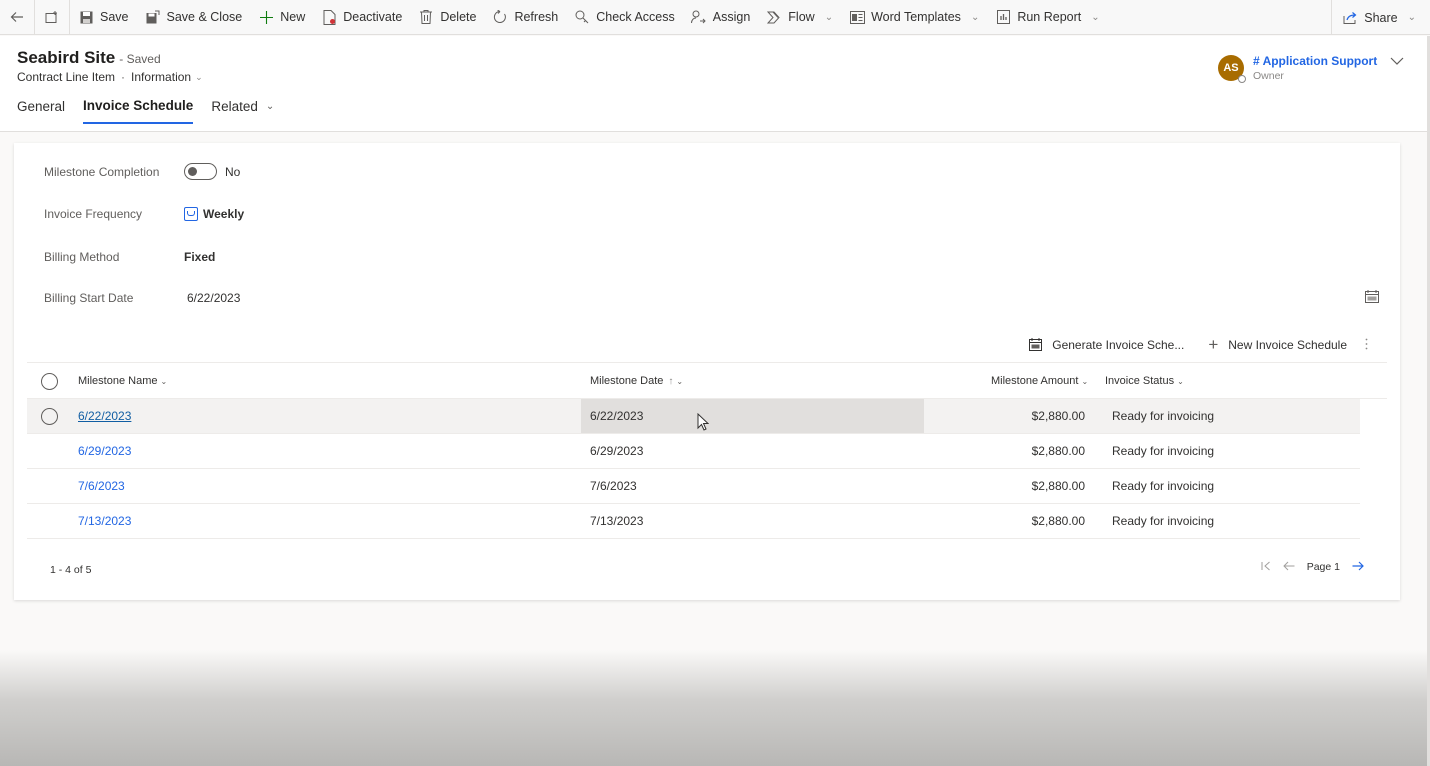 This screenshot has width=1430, height=766. I want to click on column-header-invoice-status: Invoice Status ⌄, so click(1144, 381).